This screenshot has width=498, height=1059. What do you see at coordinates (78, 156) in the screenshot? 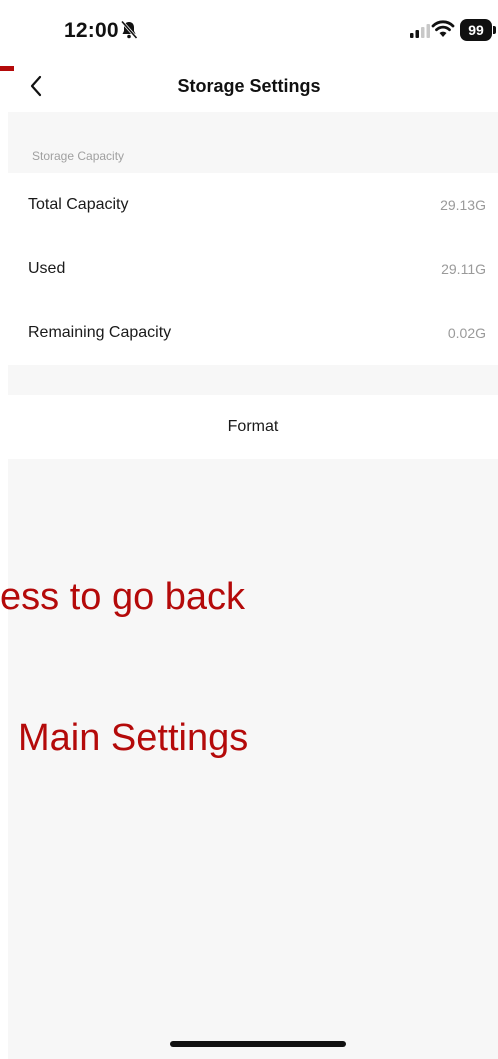
I see `section-title-storage-capacity: Storage Capacity` at bounding box center [78, 156].